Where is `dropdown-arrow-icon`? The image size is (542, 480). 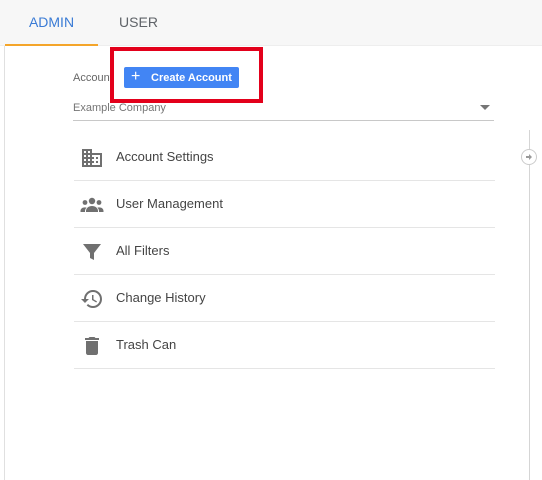
dropdown-arrow-icon is located at coordinates (485, 107).